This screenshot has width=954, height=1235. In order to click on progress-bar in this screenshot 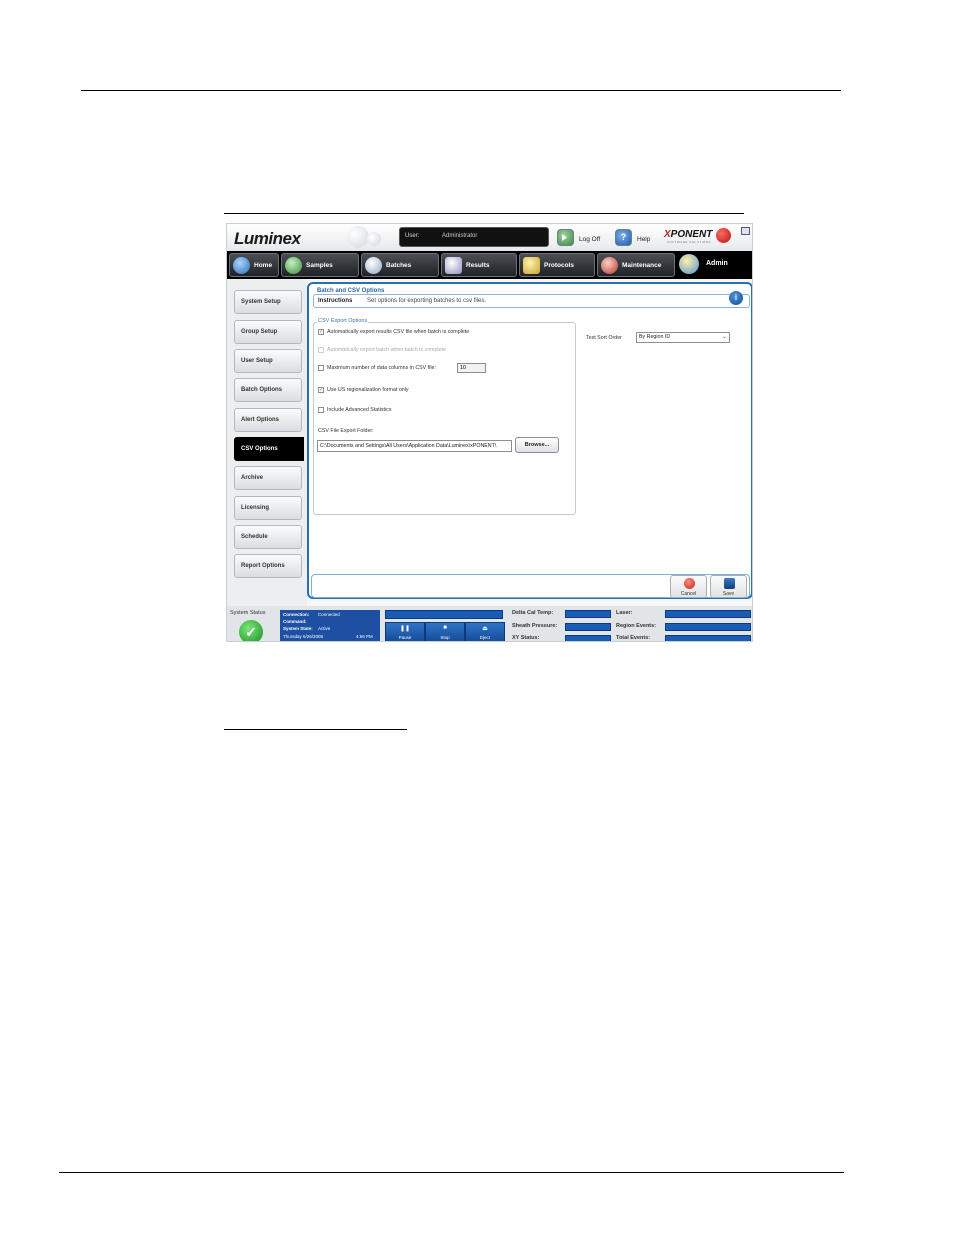, I will do `click(444, 614)`.